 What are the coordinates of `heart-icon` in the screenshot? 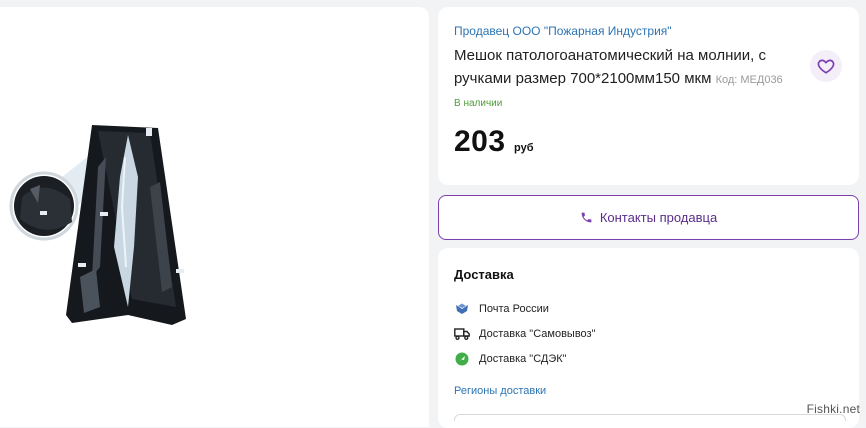 It's located at (826, 66).